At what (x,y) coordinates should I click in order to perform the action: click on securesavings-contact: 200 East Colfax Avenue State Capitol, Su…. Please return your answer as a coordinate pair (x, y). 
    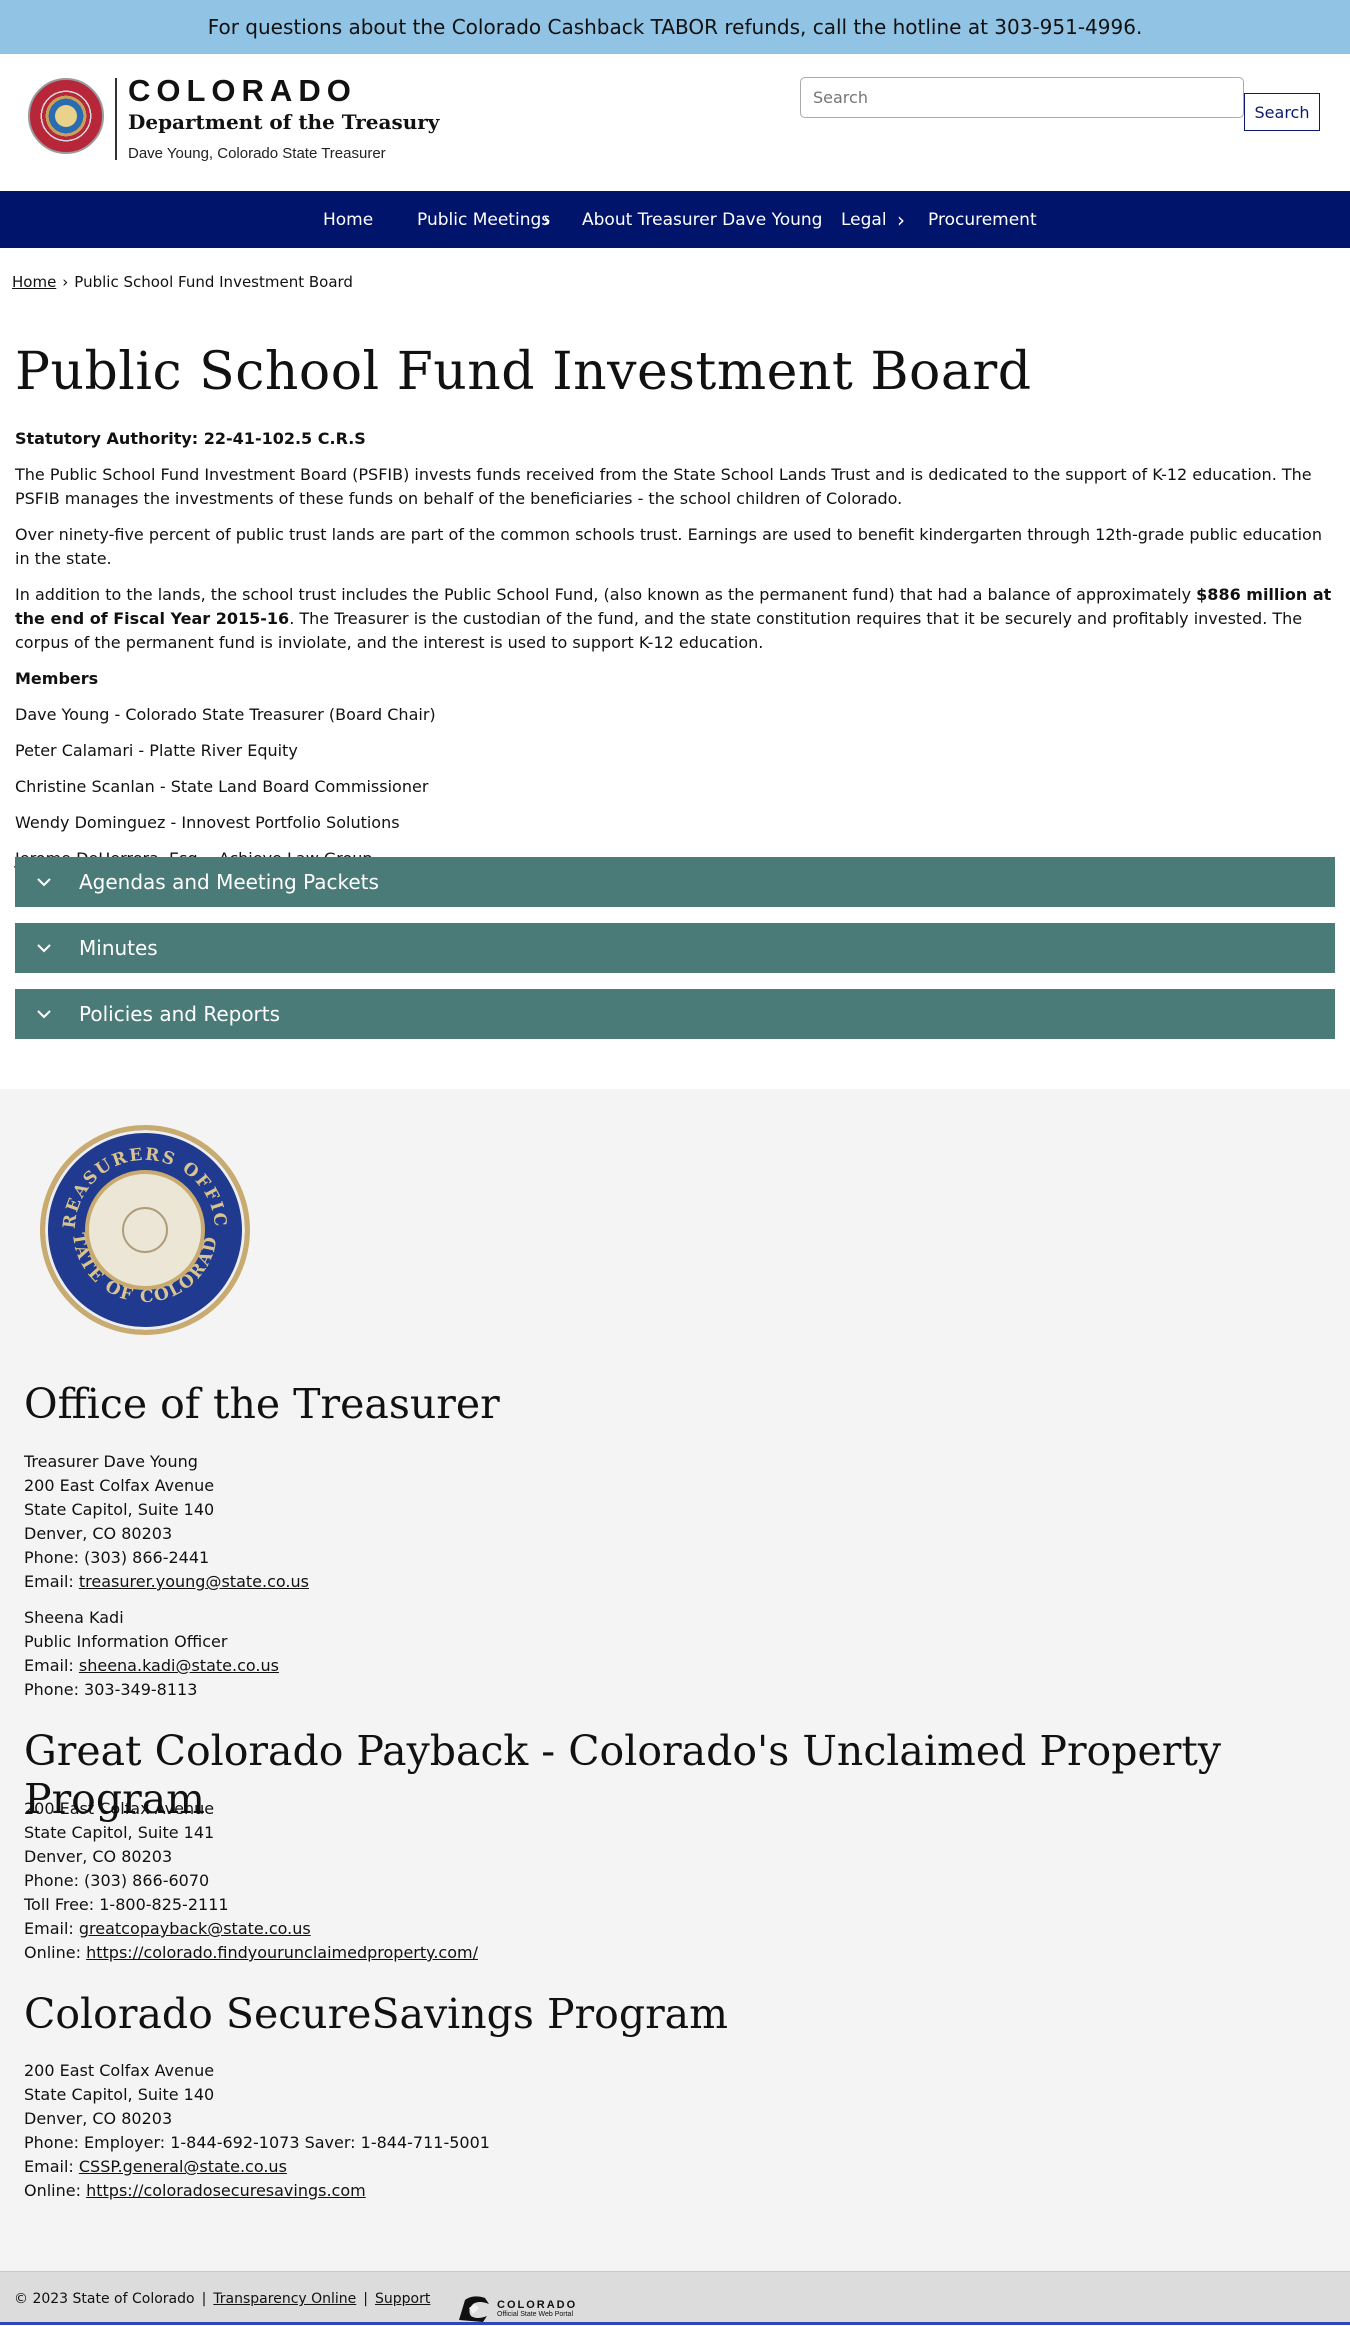
    Looking at the image, I should click on (257, 2131).